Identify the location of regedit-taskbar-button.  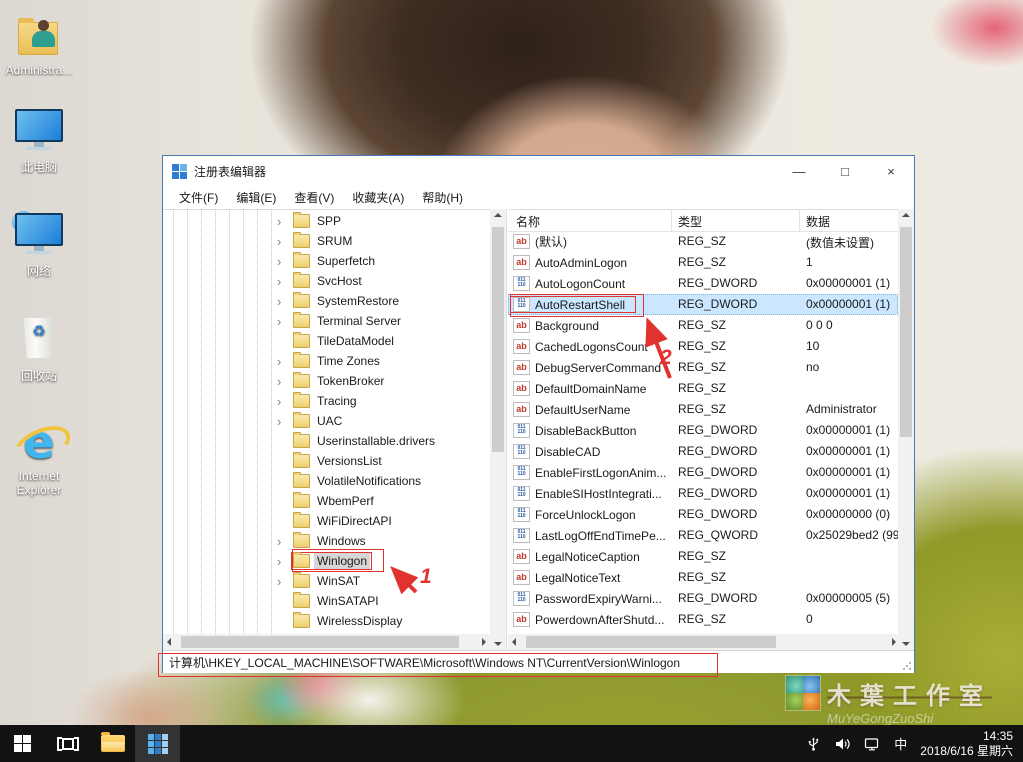
(157, 743).